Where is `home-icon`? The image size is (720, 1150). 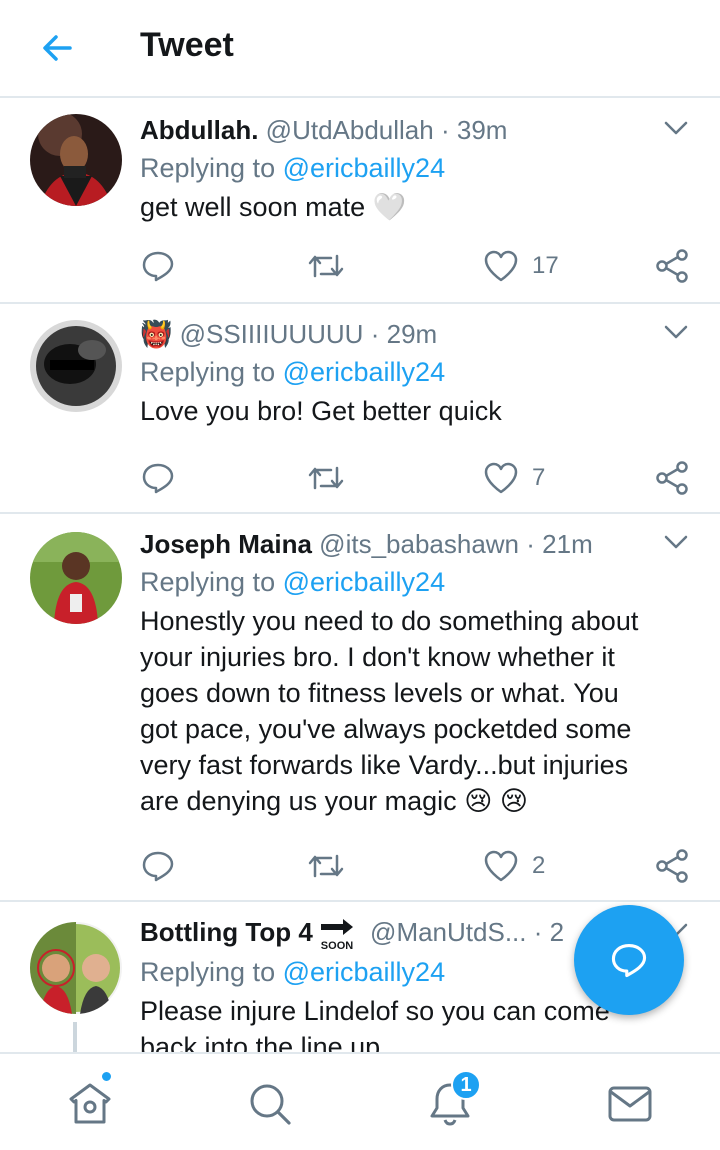 home-icon is located at coordinates (90, 1103).